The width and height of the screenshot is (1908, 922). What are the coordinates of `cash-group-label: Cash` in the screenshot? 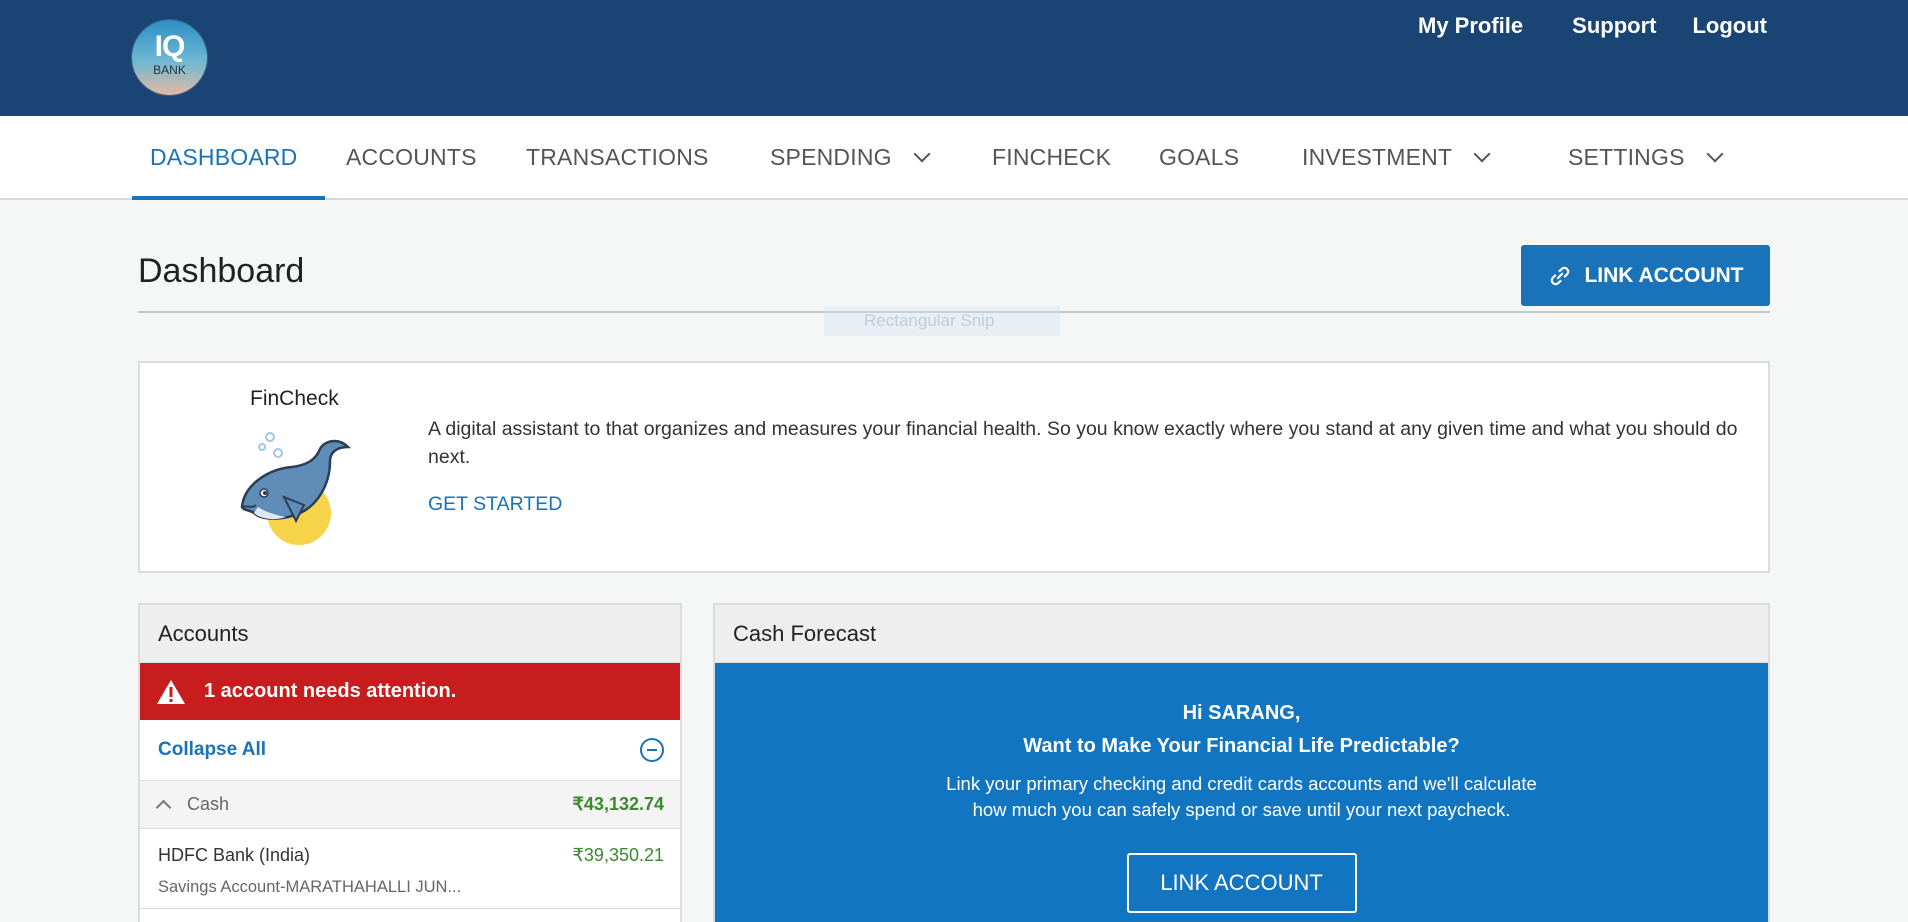 It's located at (208, 804).